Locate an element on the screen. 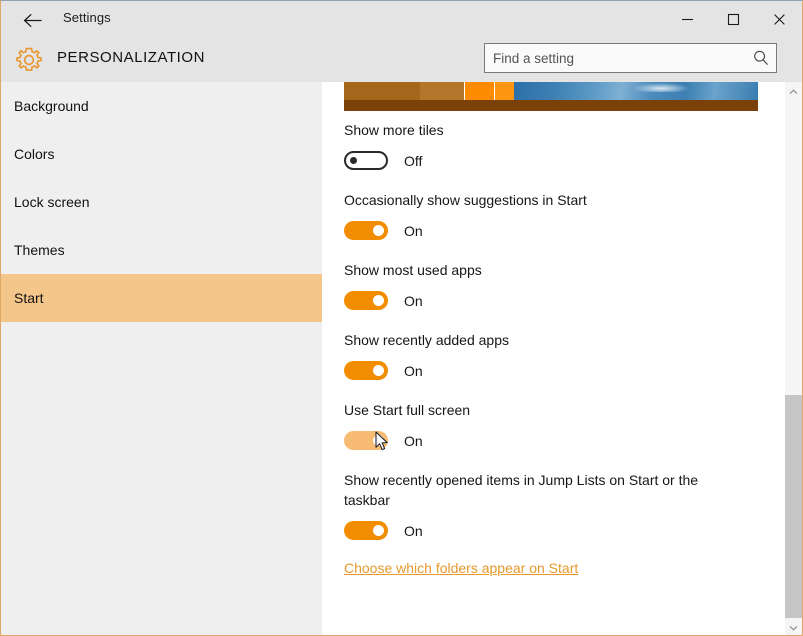 This screenshot has width=803, height=636. chevron-up-icon is located at coordinates (793, 91).